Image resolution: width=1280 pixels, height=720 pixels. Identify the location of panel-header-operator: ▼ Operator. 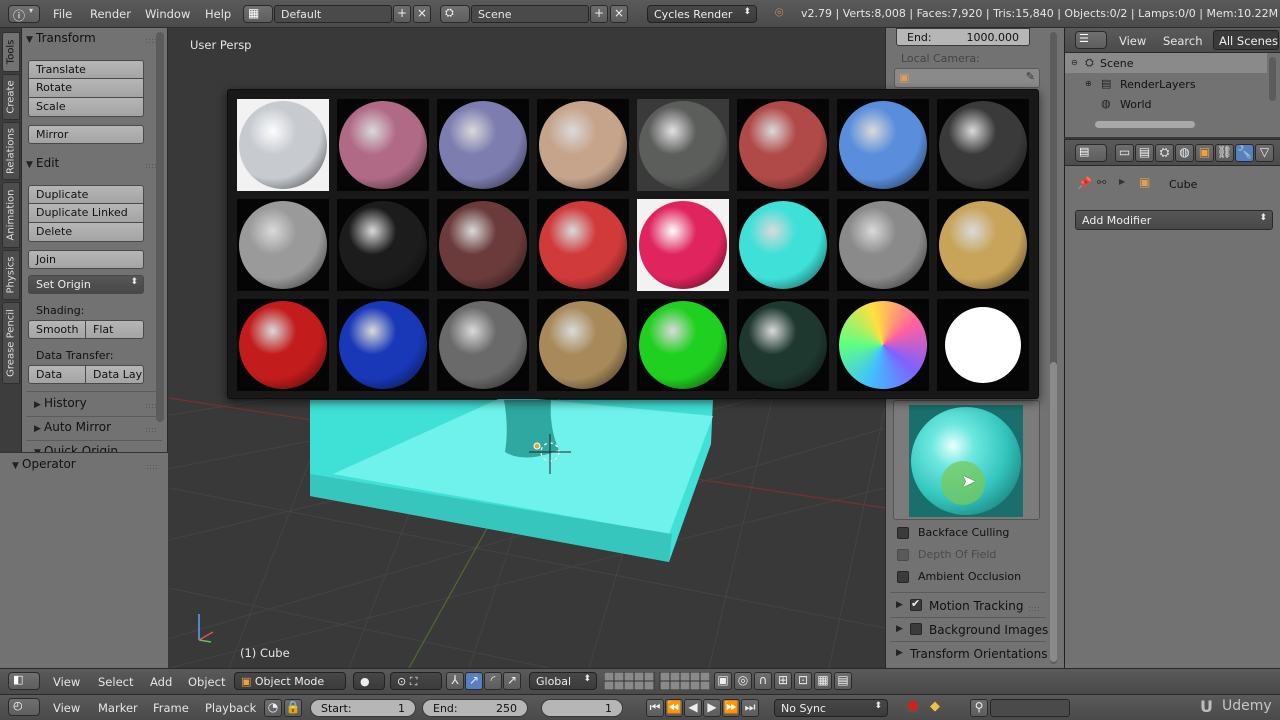
(44, 464).